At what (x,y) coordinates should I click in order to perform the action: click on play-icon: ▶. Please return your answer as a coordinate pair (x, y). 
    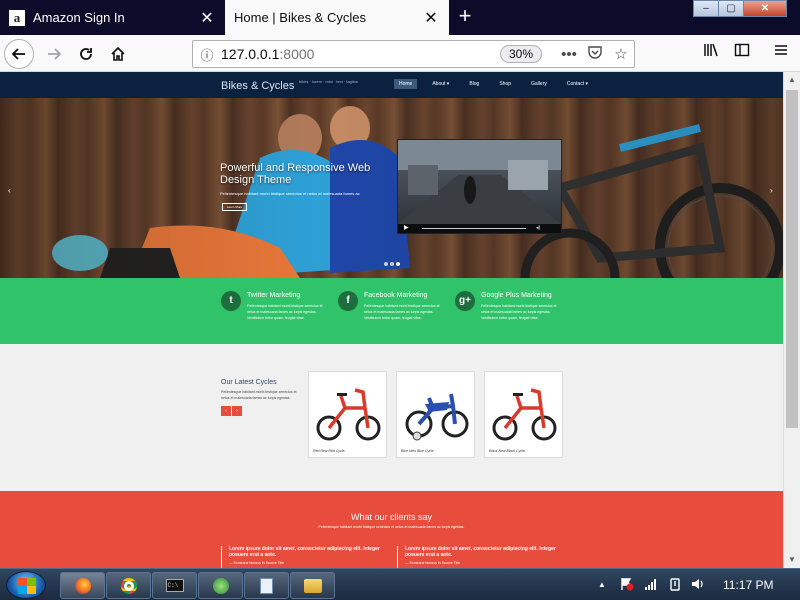
    Looking at the image, I should click on (406, 228).